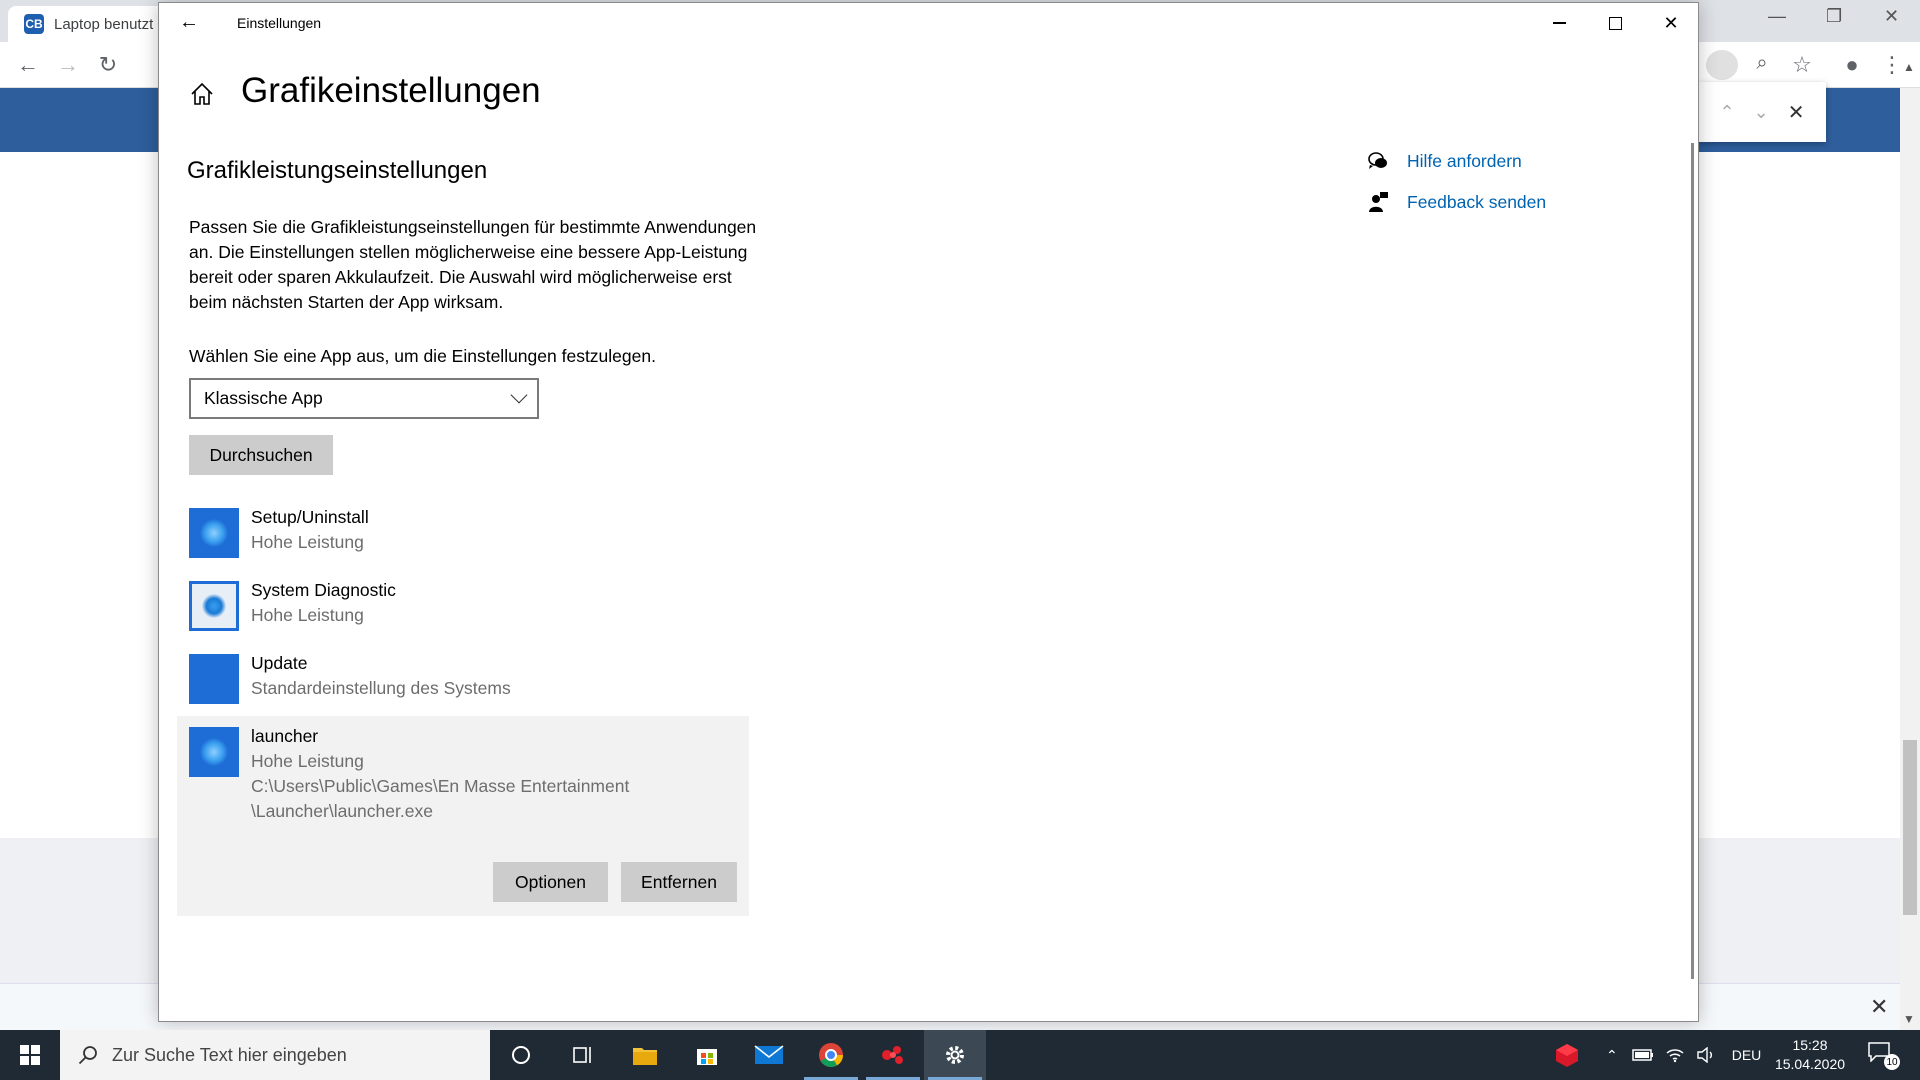 This screenshot has width=1920, height=1080. What do you see at coordinates (381, 688) in the screenshot?
I see `app-setting: Standardeinstellung des Systems` at bounding box center [381, 688].